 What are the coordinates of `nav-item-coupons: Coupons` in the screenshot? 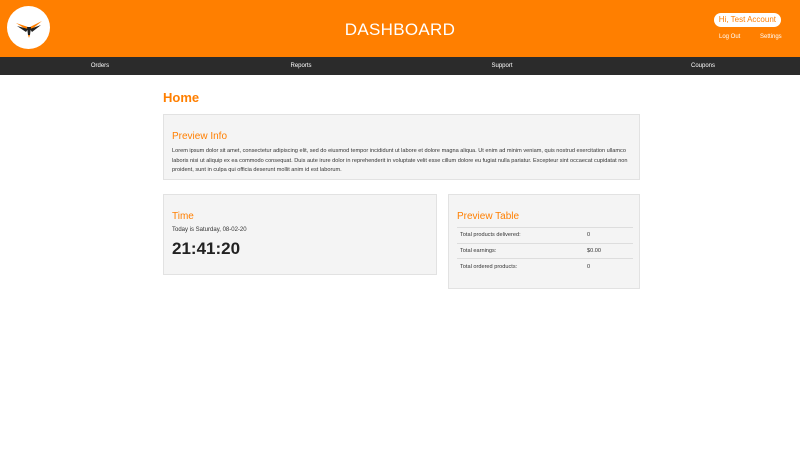 It's located at (703, 66).